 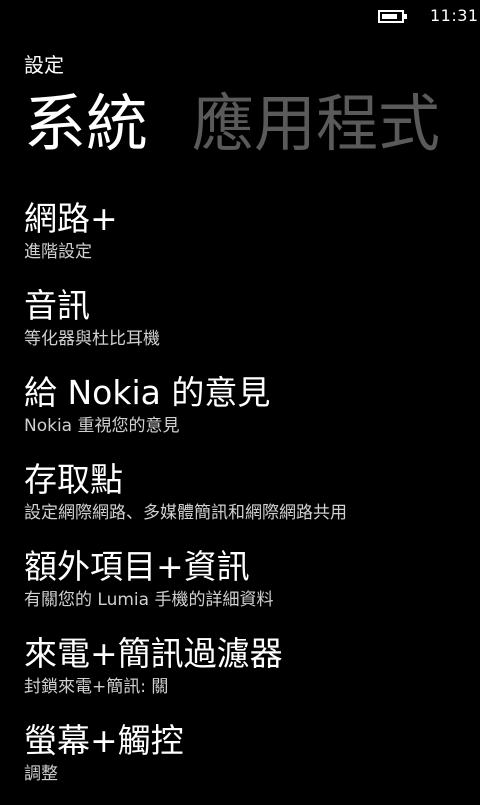 What do you see at coordinates (41, 774) in the screenshot?
I see `settings-item-subtitle: 調整` at bounding box center [41, 774].